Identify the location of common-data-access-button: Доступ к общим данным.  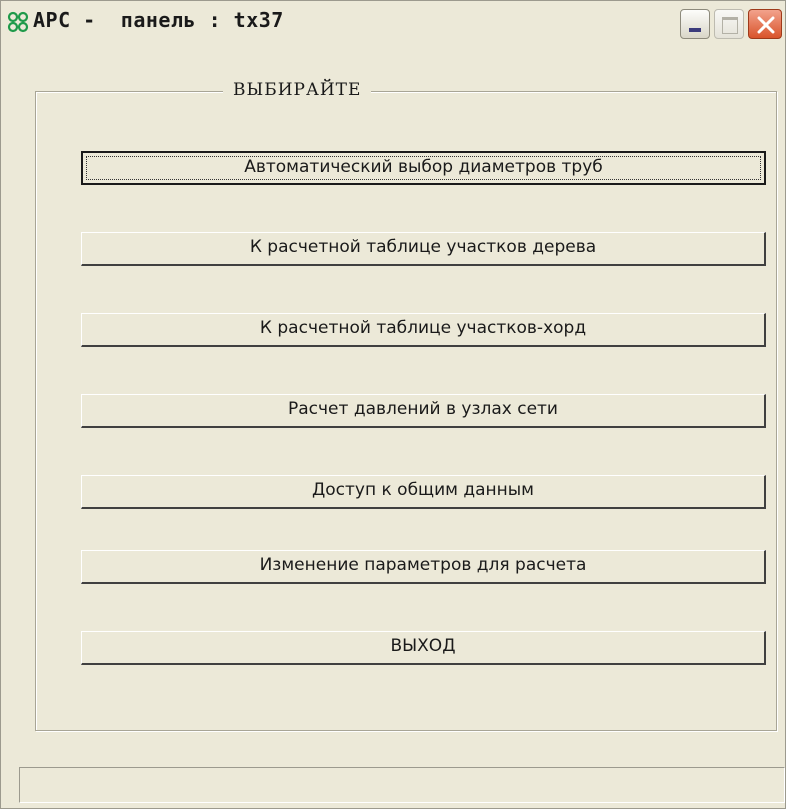
(423, 492).